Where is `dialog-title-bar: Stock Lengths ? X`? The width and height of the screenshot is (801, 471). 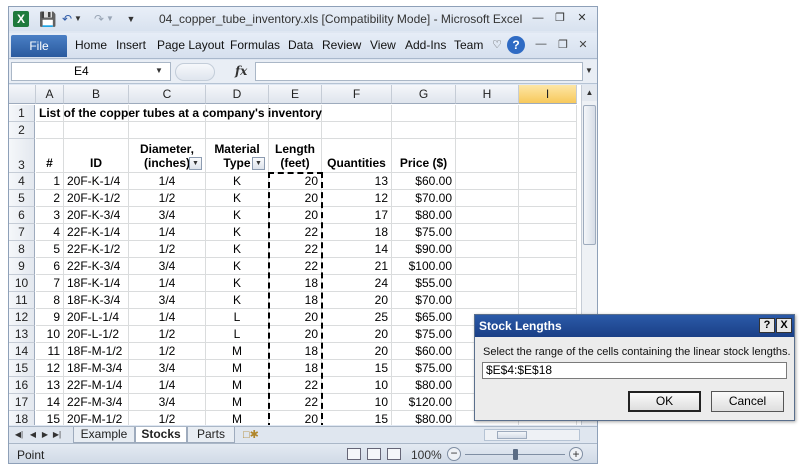
dialog-title-bar: Stock Lengths ? X is located at coordinates (634, 326).